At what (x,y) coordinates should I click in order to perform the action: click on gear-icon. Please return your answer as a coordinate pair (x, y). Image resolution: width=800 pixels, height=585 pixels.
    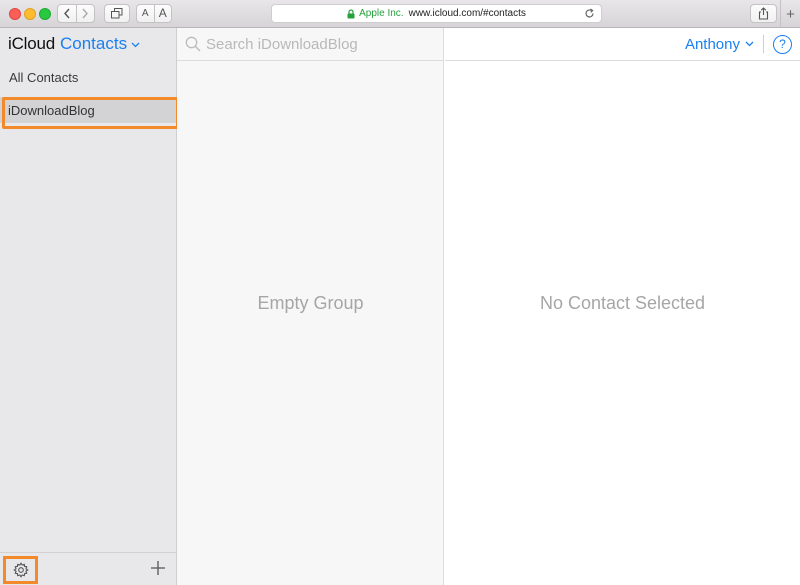
    Looking at the image, I should click on (20, 570).